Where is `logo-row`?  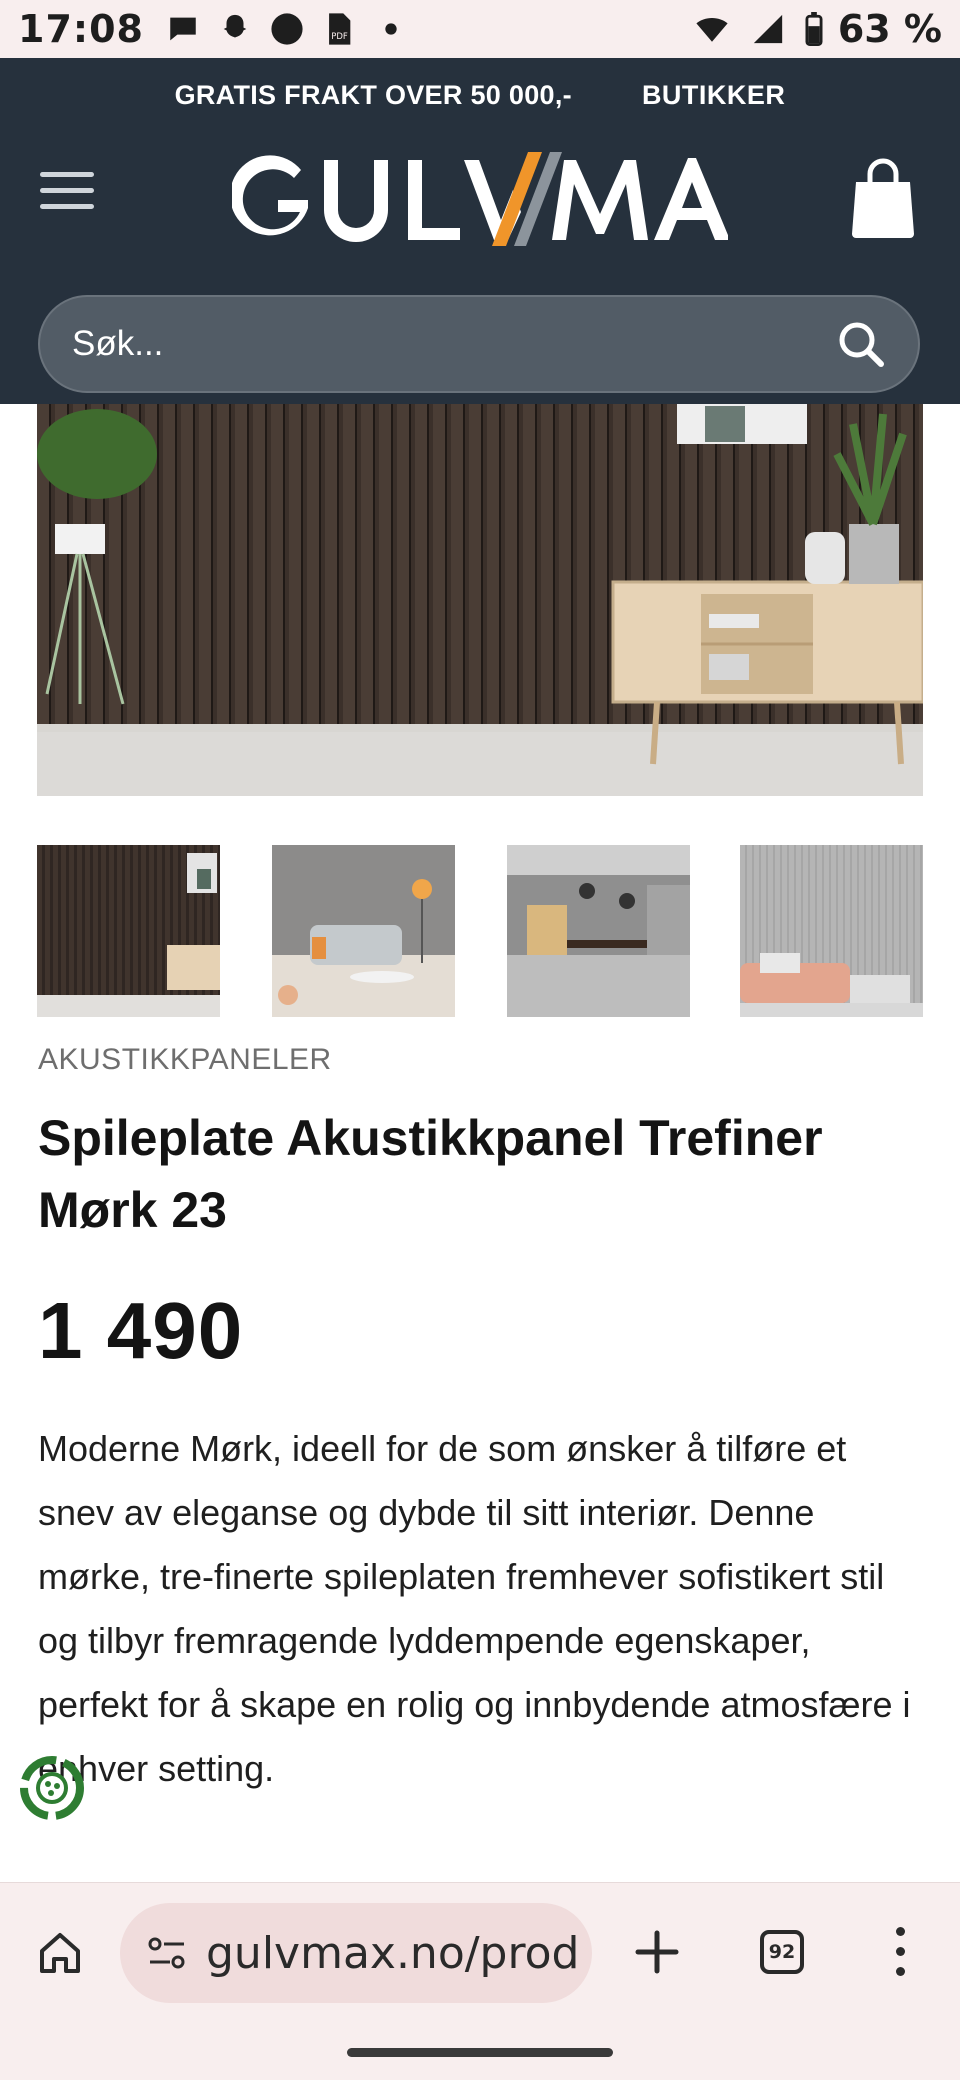
logo-row is located at coordinates (480, 206).